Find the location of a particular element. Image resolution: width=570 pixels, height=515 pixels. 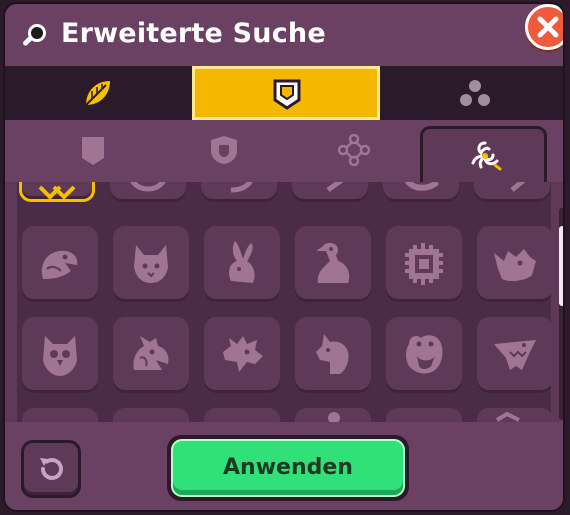

tab-emblem-leaf is located at coordinates (98, 93).